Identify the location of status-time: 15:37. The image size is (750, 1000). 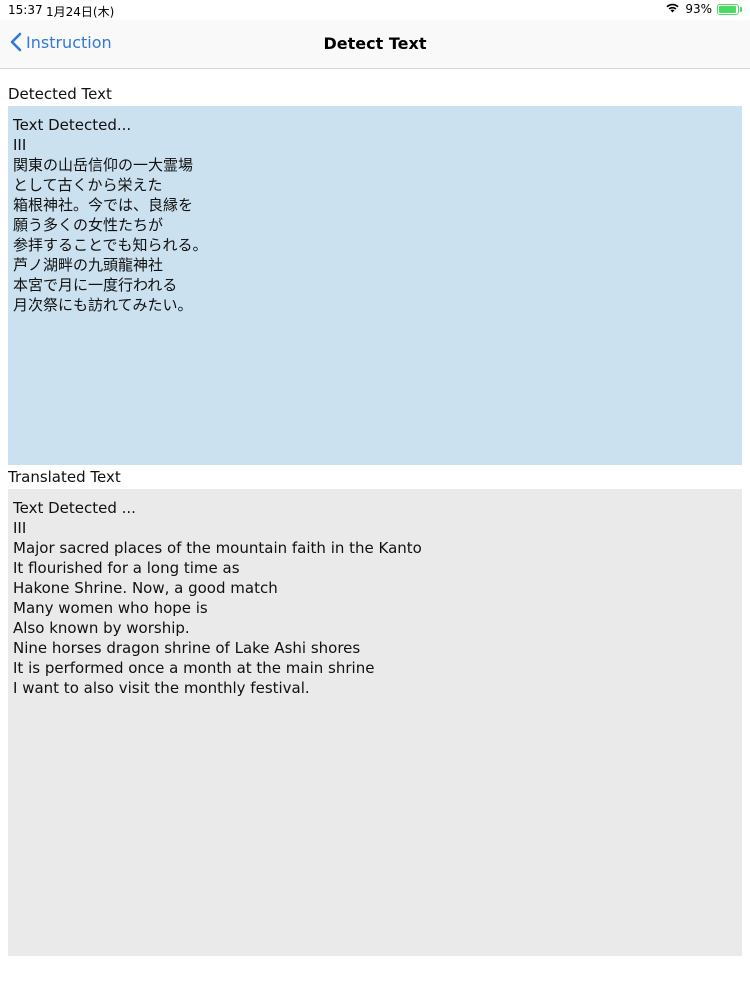
(25, 10).